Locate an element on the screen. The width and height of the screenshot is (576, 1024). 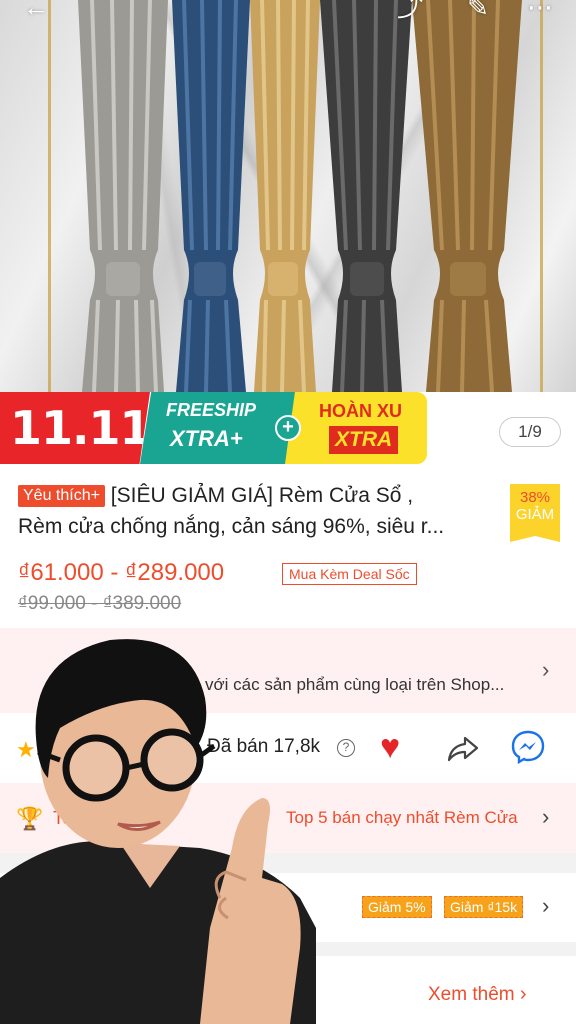
original-price: ₫99.000 - ₫389.000 is located at coordinates (100, 603).